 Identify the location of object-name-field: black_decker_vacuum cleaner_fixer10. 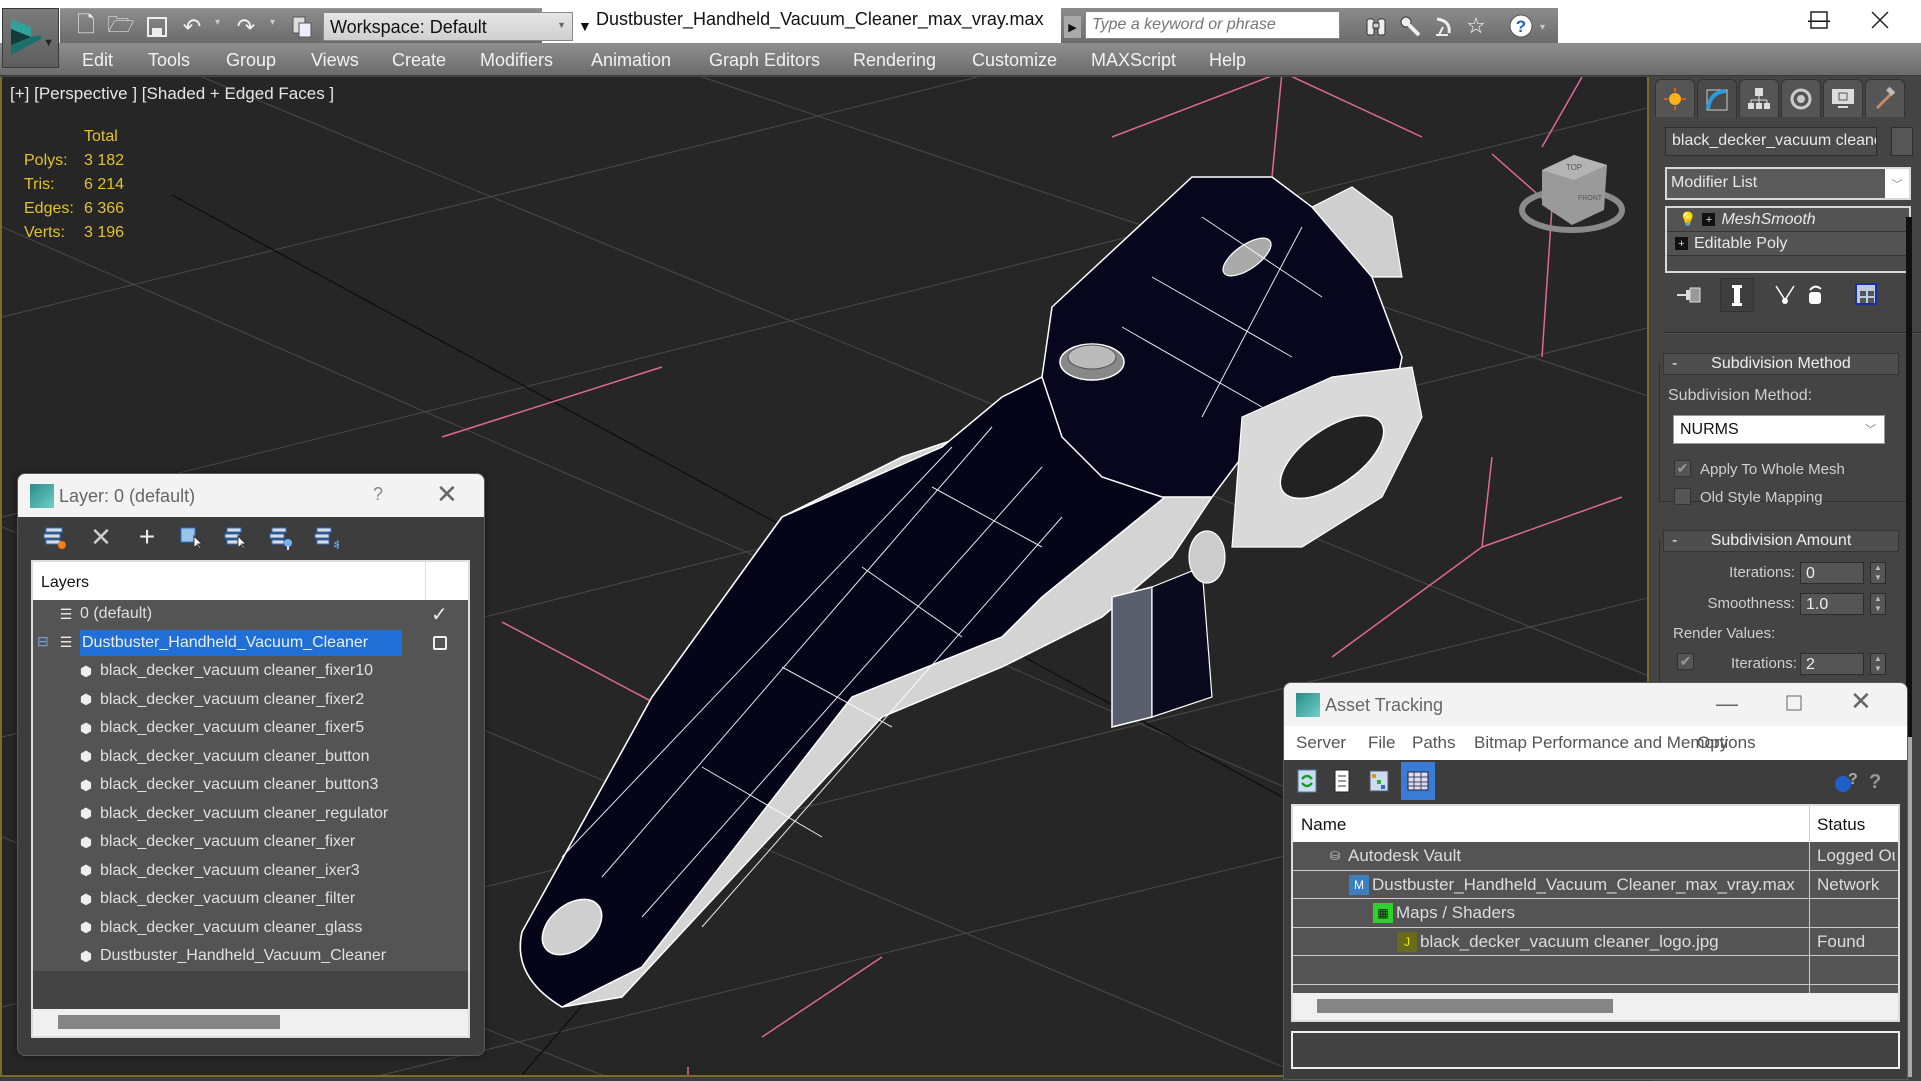
(1771, 141).